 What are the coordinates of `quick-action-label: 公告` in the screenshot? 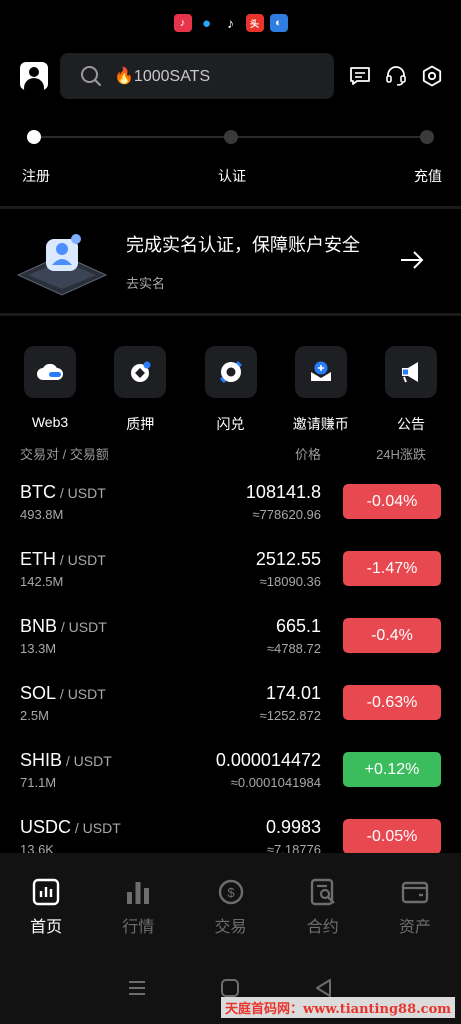 It's located at (411, 424).